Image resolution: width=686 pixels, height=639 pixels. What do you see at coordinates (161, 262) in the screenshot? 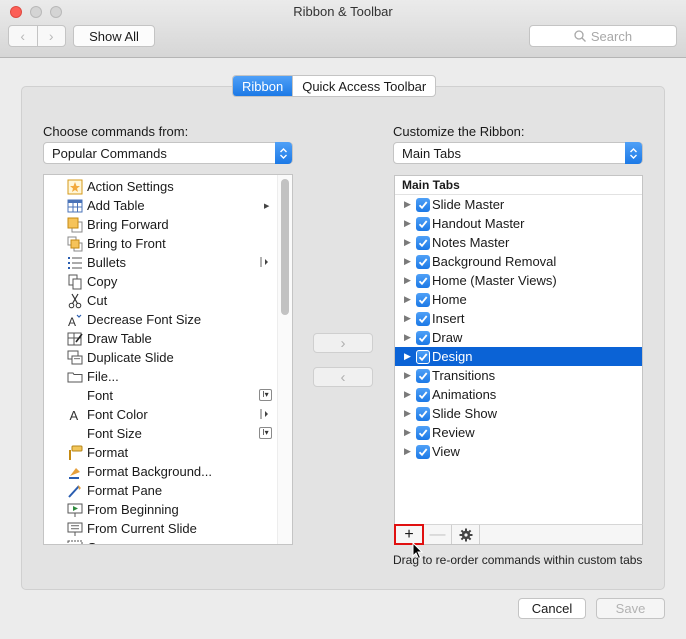
I see `command-item: Bullets` at bounding box center [161, 262].